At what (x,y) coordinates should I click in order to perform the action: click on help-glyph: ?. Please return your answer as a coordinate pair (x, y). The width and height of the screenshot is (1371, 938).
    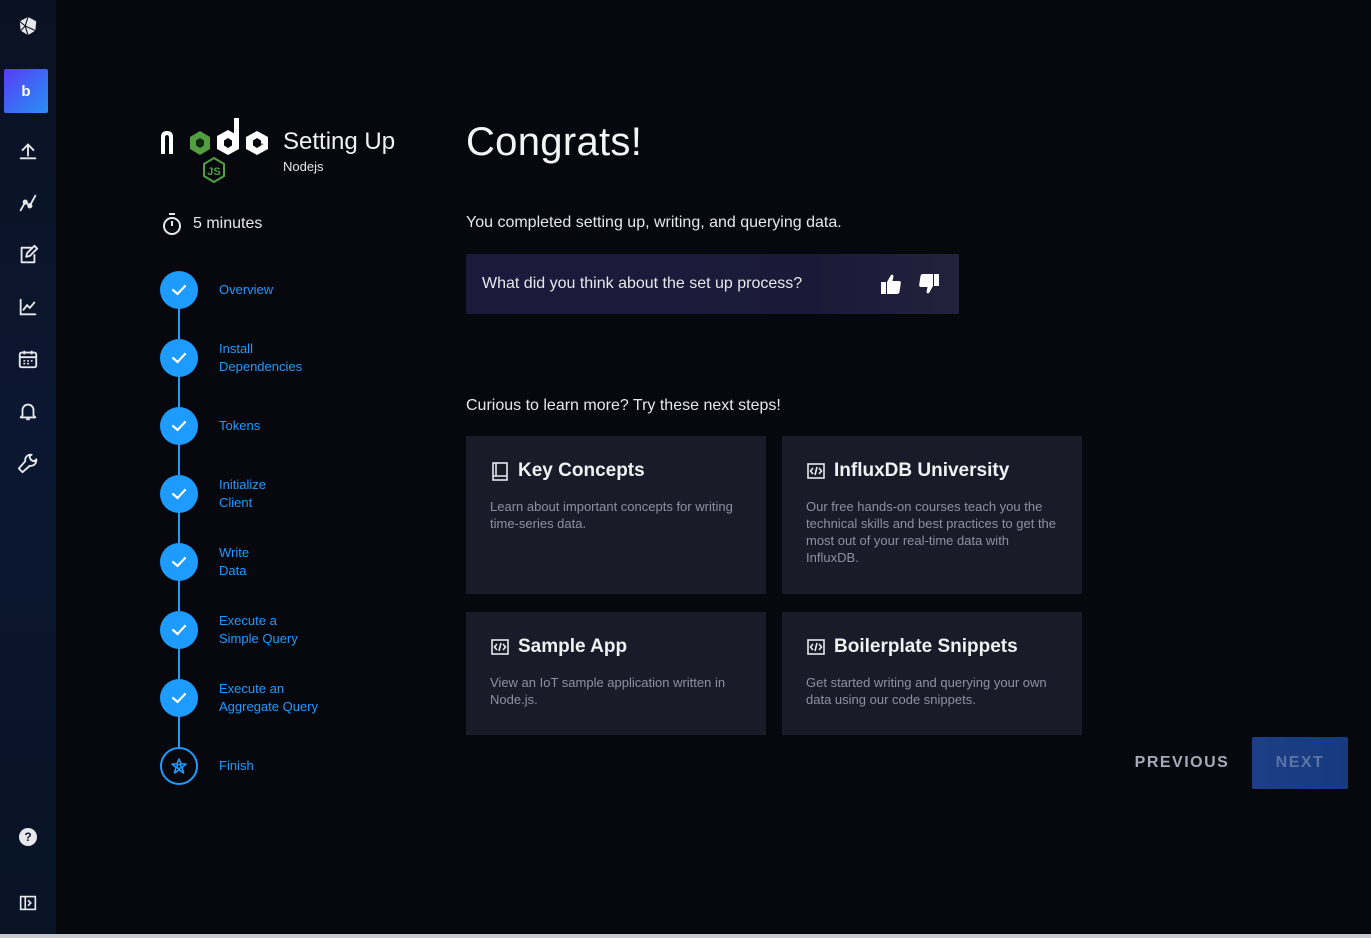
    Looking at the image, I should click on (28, 837).